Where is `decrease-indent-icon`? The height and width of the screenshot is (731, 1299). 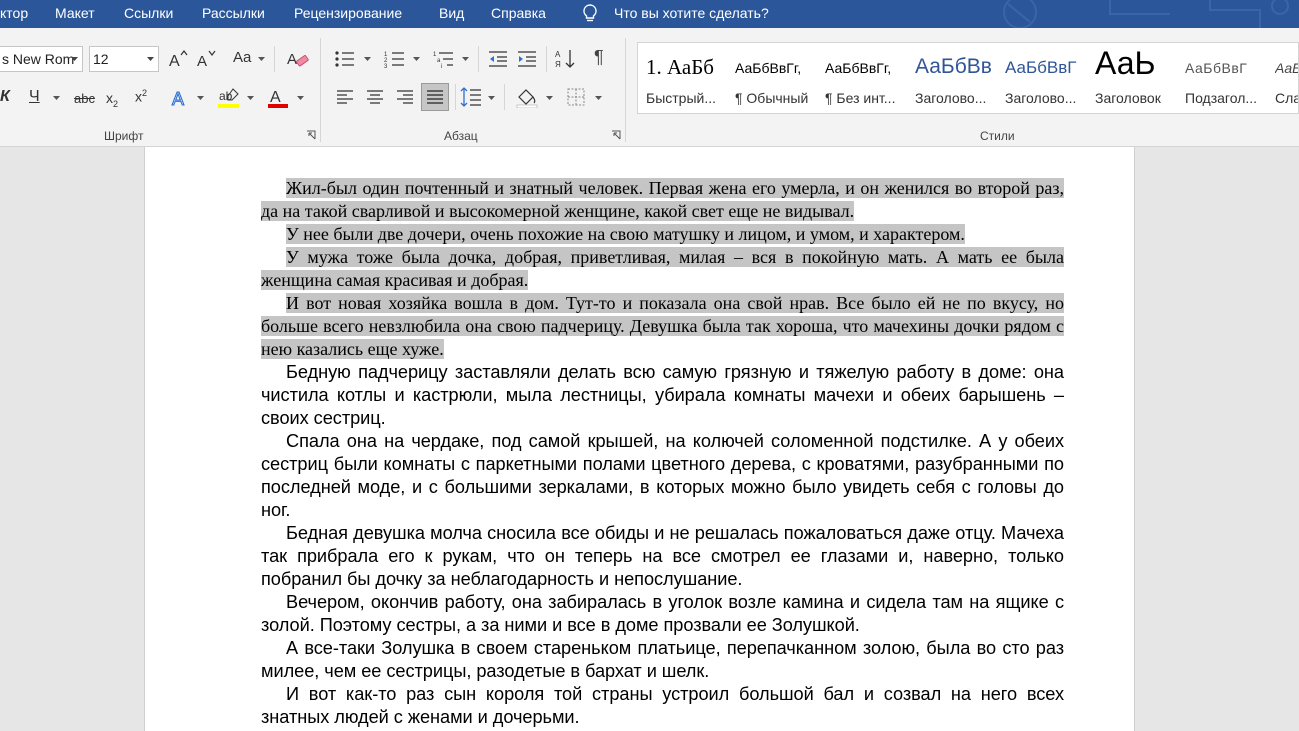 decrease-indent-icon is located at coordinates (498, 59).